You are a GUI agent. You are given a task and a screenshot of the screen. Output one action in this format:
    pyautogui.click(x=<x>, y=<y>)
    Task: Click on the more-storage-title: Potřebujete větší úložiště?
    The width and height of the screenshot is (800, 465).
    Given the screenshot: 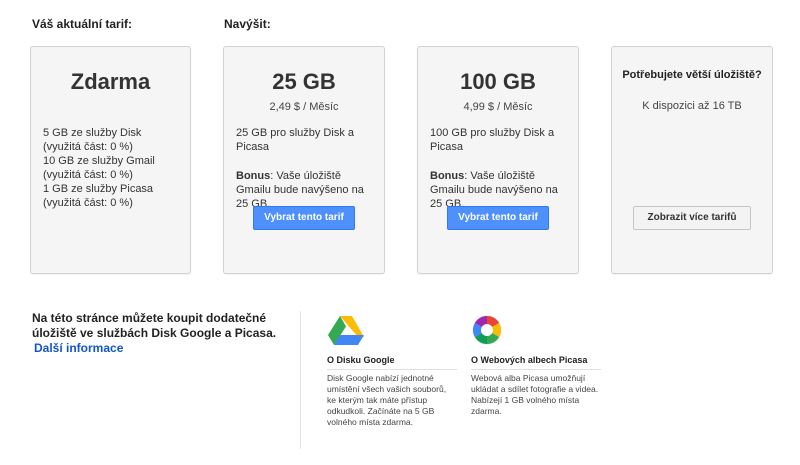 What is the action you would take?
    pyautogui.click(x=692, y=75)
    